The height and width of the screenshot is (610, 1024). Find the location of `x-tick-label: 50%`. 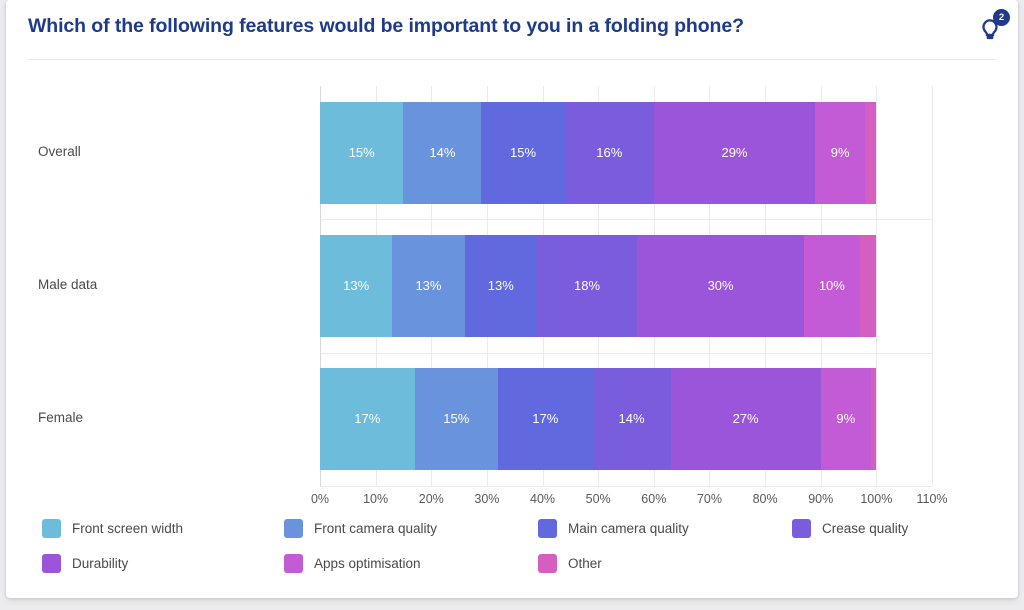

x-tick-label: 50% is located at coordinates (598, 499).